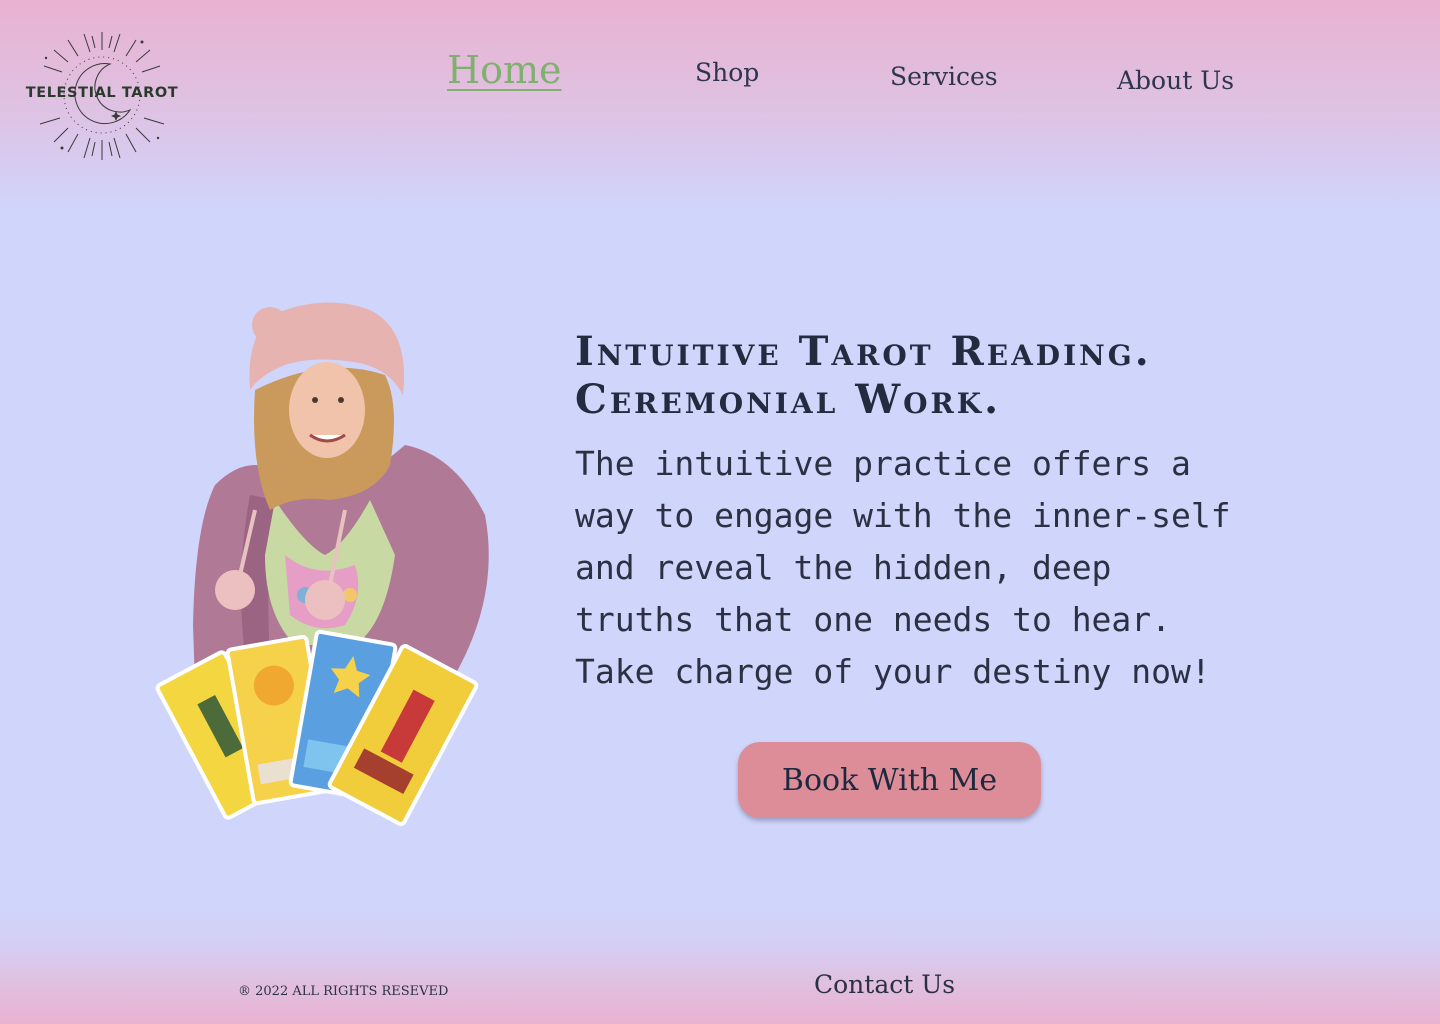 The width and height of the screenshot is (1440, 1024). Describe the element at coordinates (1175, 80) in the screenshot. I see `nav-about-us: About Us` at that location.